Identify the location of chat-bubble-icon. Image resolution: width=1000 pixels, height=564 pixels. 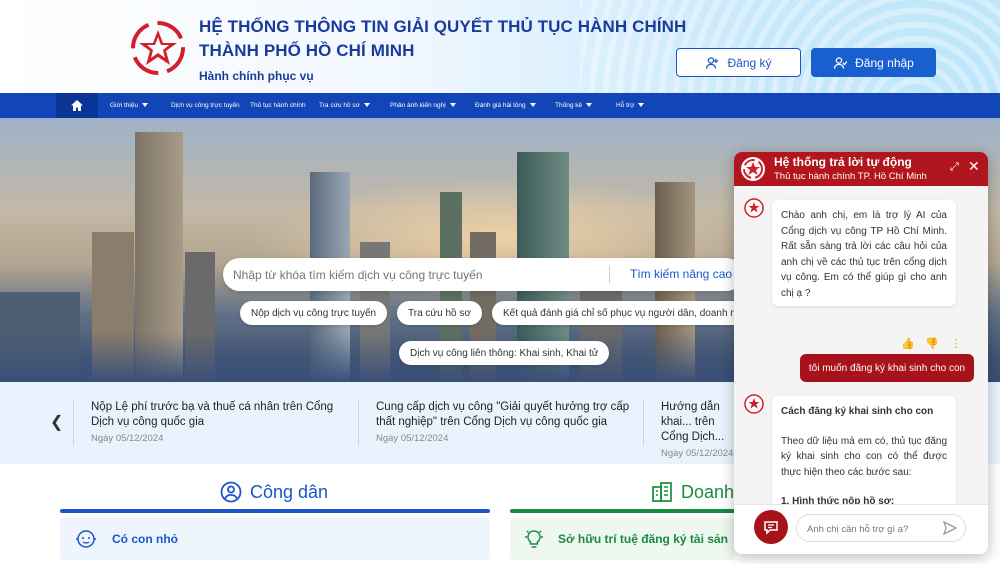
(771, 528).